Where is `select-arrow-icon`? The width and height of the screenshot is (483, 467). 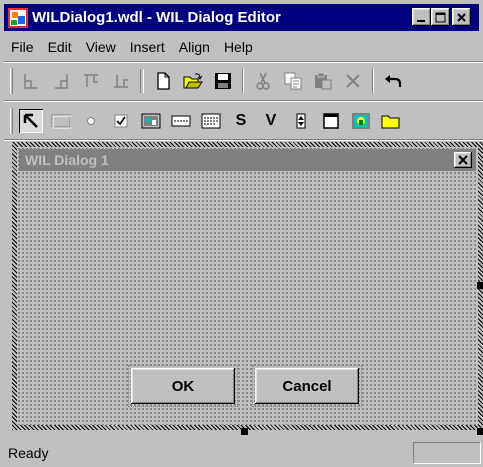 select-arrow-icon is located at coordinates (30, 120).